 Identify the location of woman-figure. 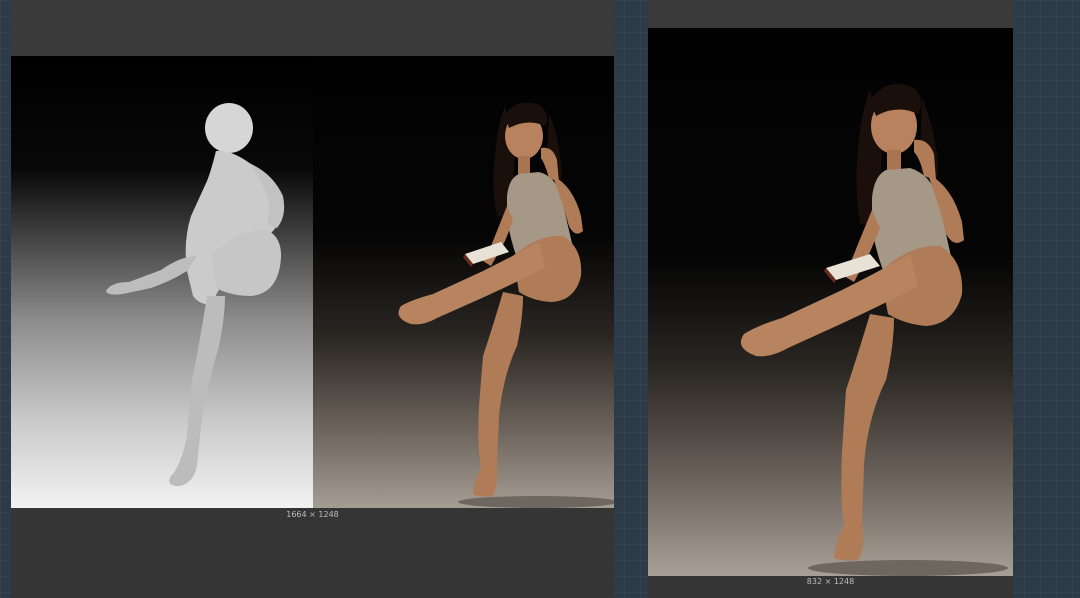
(490, 299).